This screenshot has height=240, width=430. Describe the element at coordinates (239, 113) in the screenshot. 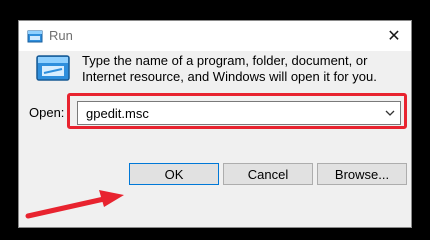

I see `open-input: gpedit.msc` at that location.